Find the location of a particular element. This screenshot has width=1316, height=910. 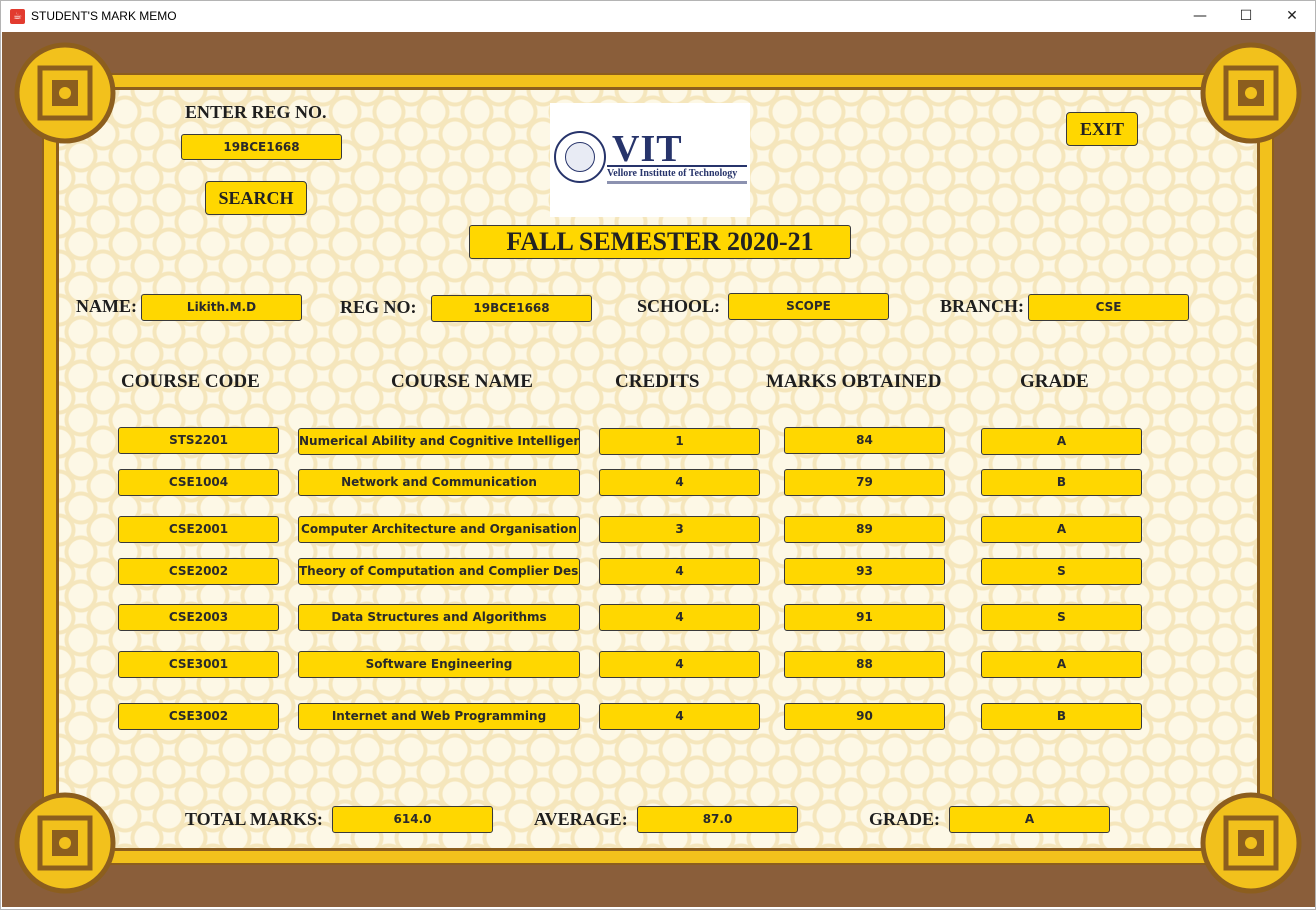

row7-marks: 90 is located at coordinates (864, 716).